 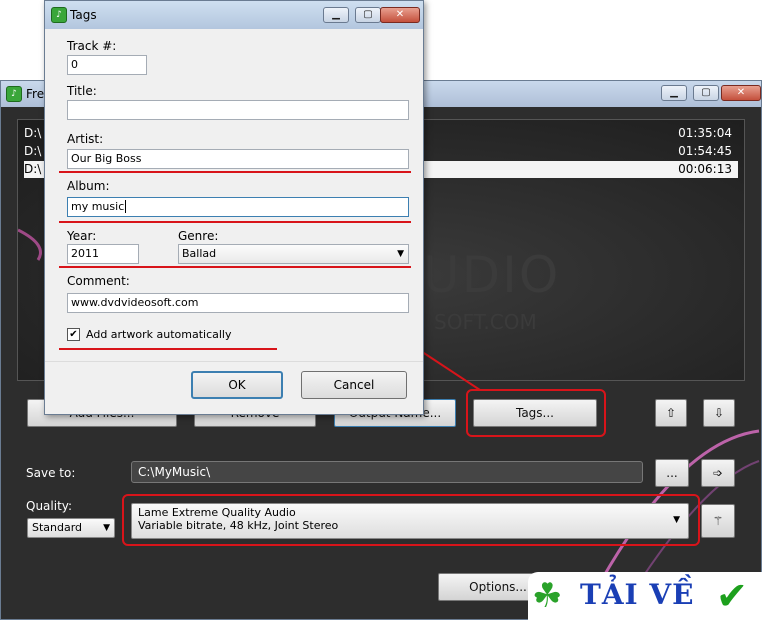 What do you see at coordinates (159, 334) in the screenshot?
I see `artwork-label: Add artwork automatically` at bounding box center [159, 334].